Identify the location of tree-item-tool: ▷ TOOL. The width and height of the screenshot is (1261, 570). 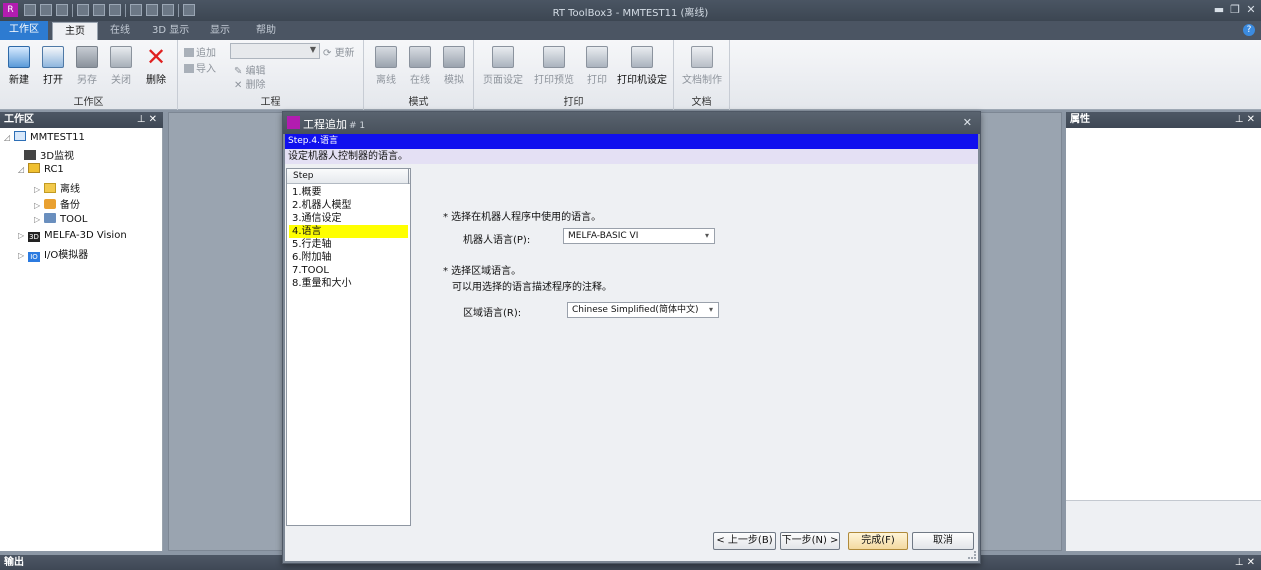
(60, 219).